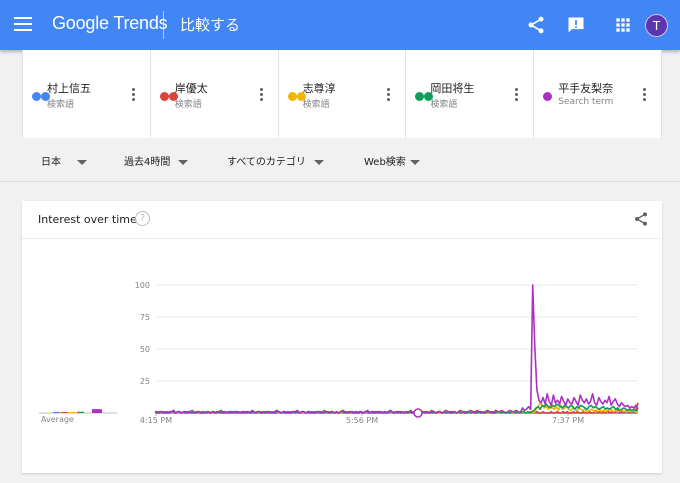 The height and width of the screenshot is (483, 680). I want to click on x-tick-label: 5:56 PM, so click(362, 420).